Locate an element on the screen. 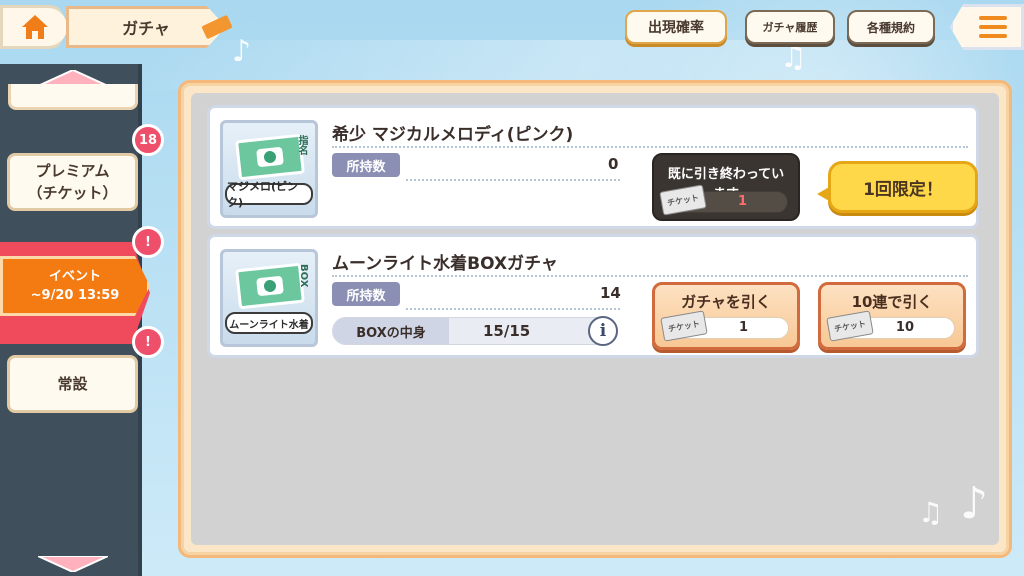 The image size is (1024, 576). gacha-thumbnail: BOX ムーンライト水着 is located at coordinates (269, 298).